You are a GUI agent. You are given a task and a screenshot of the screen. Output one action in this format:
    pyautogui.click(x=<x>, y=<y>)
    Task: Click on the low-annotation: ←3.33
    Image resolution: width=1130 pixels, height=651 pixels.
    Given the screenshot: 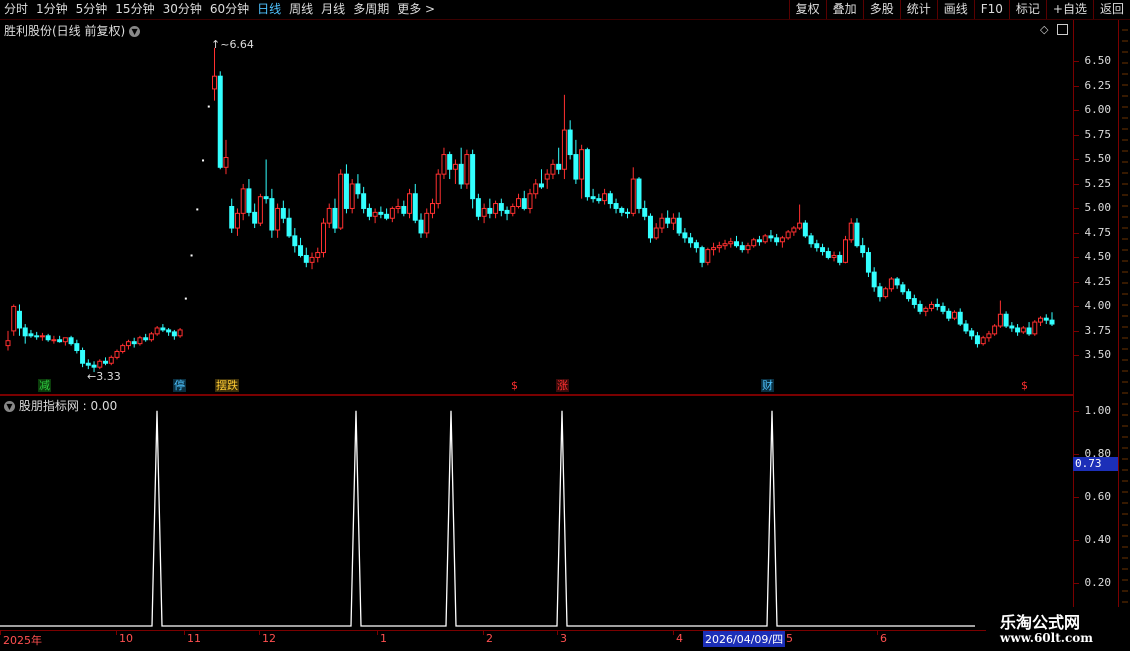 What is the action you would take?
    pyautogui.click(x=104, y=376)
    